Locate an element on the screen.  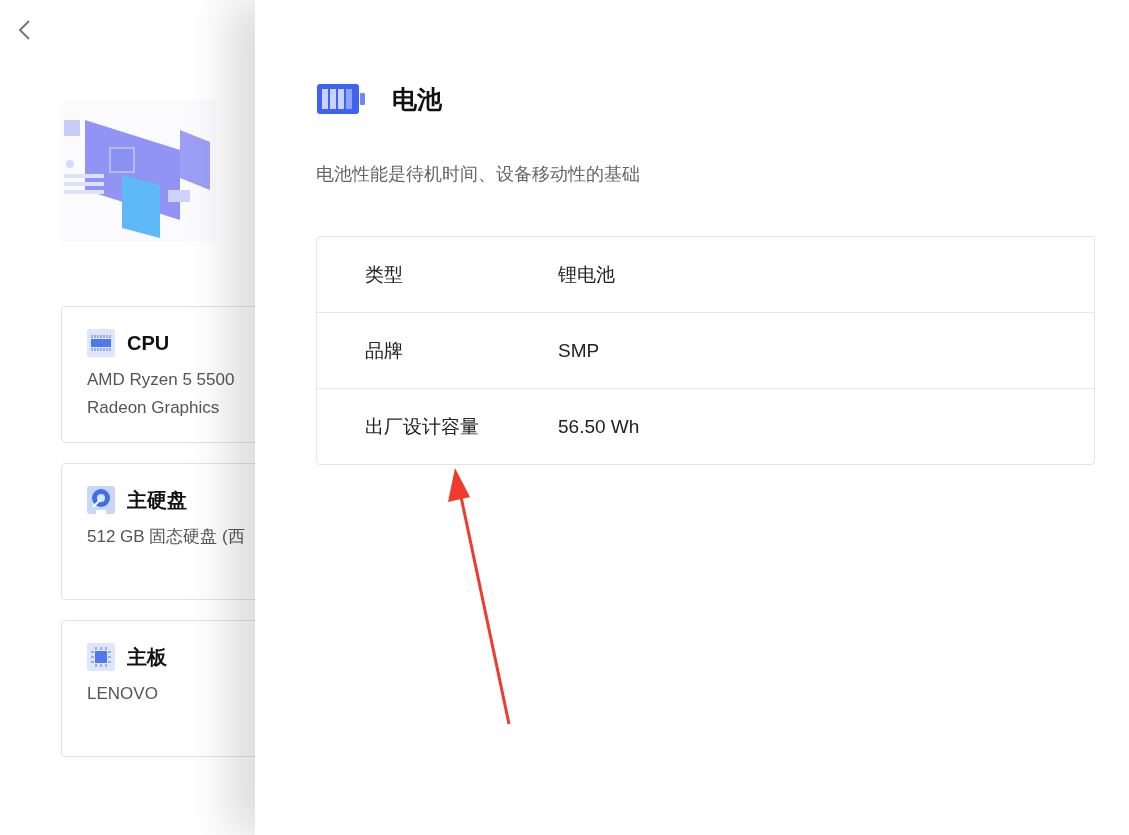
spec-value: 锂电池 is located at coordinates (586, 274).